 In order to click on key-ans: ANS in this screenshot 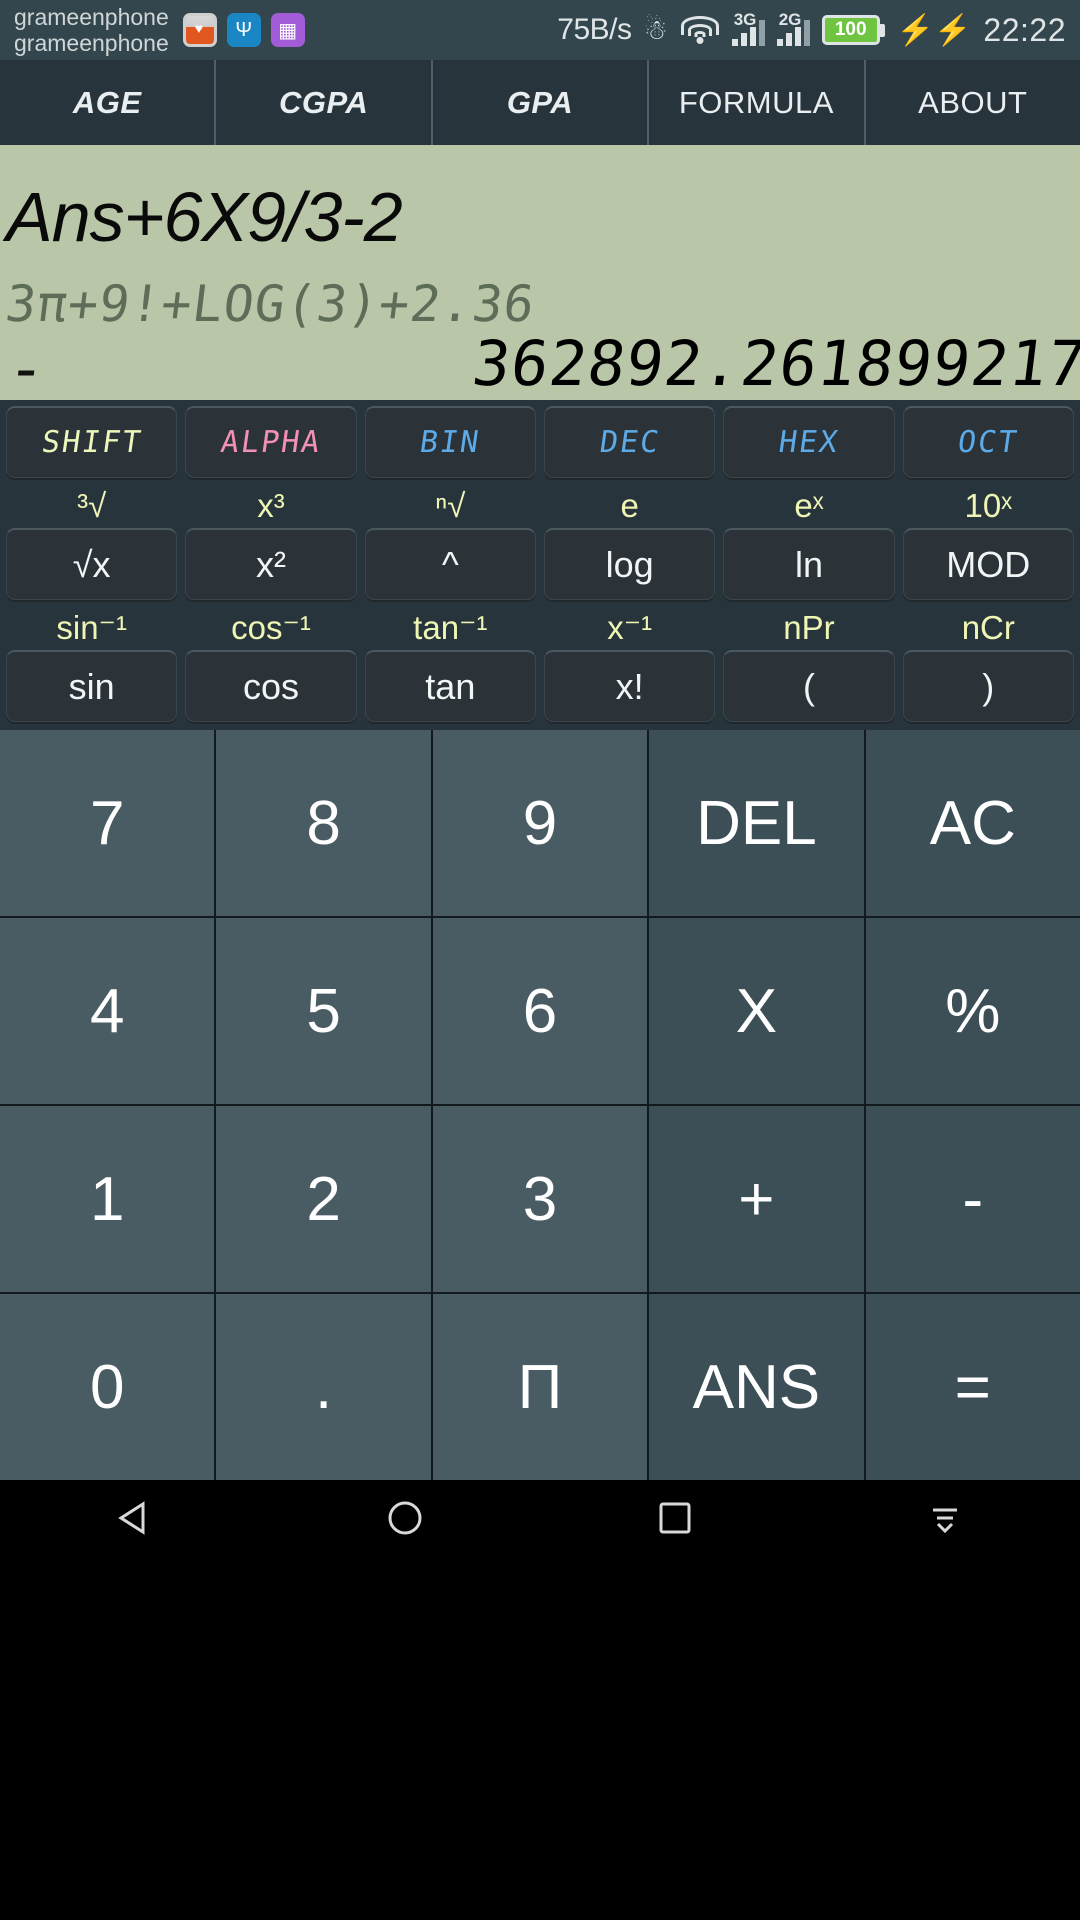, I will do `click(756, 1387)`.